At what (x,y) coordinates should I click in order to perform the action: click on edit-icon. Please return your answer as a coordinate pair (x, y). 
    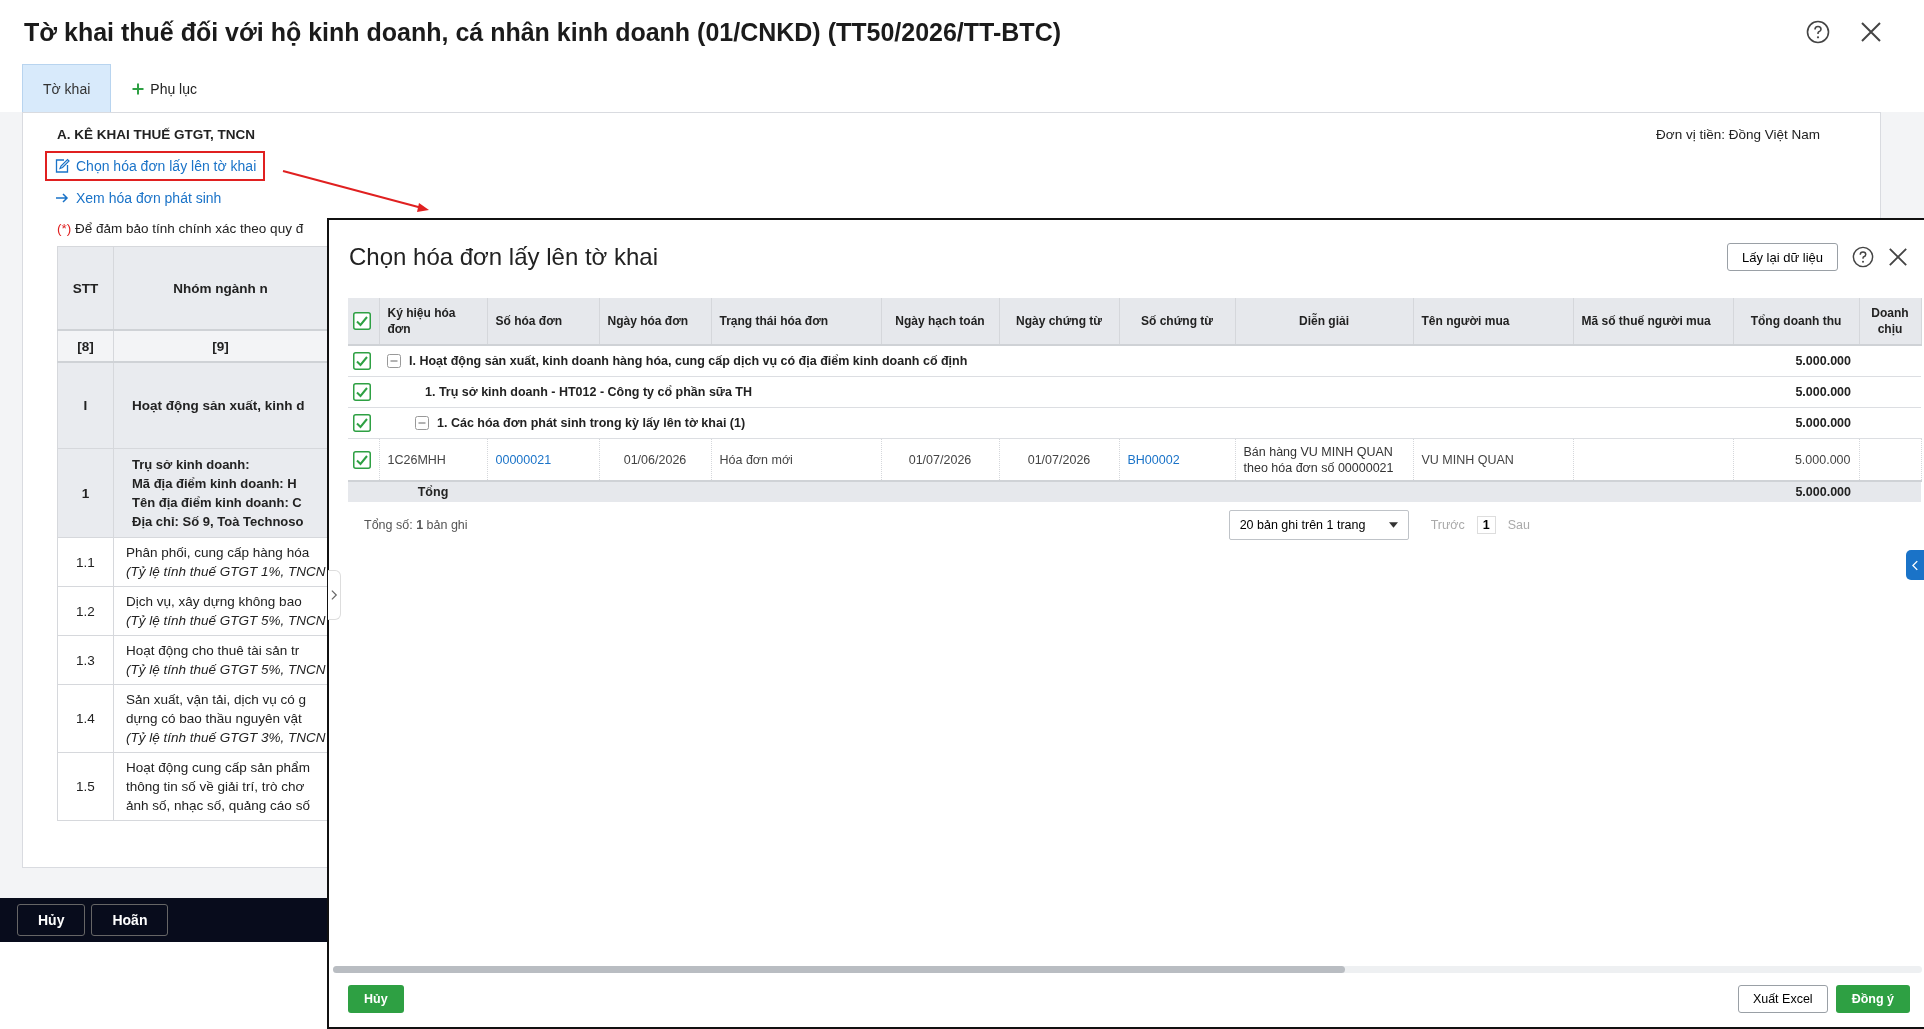
    Looking at the image, I should click on (62, 166).